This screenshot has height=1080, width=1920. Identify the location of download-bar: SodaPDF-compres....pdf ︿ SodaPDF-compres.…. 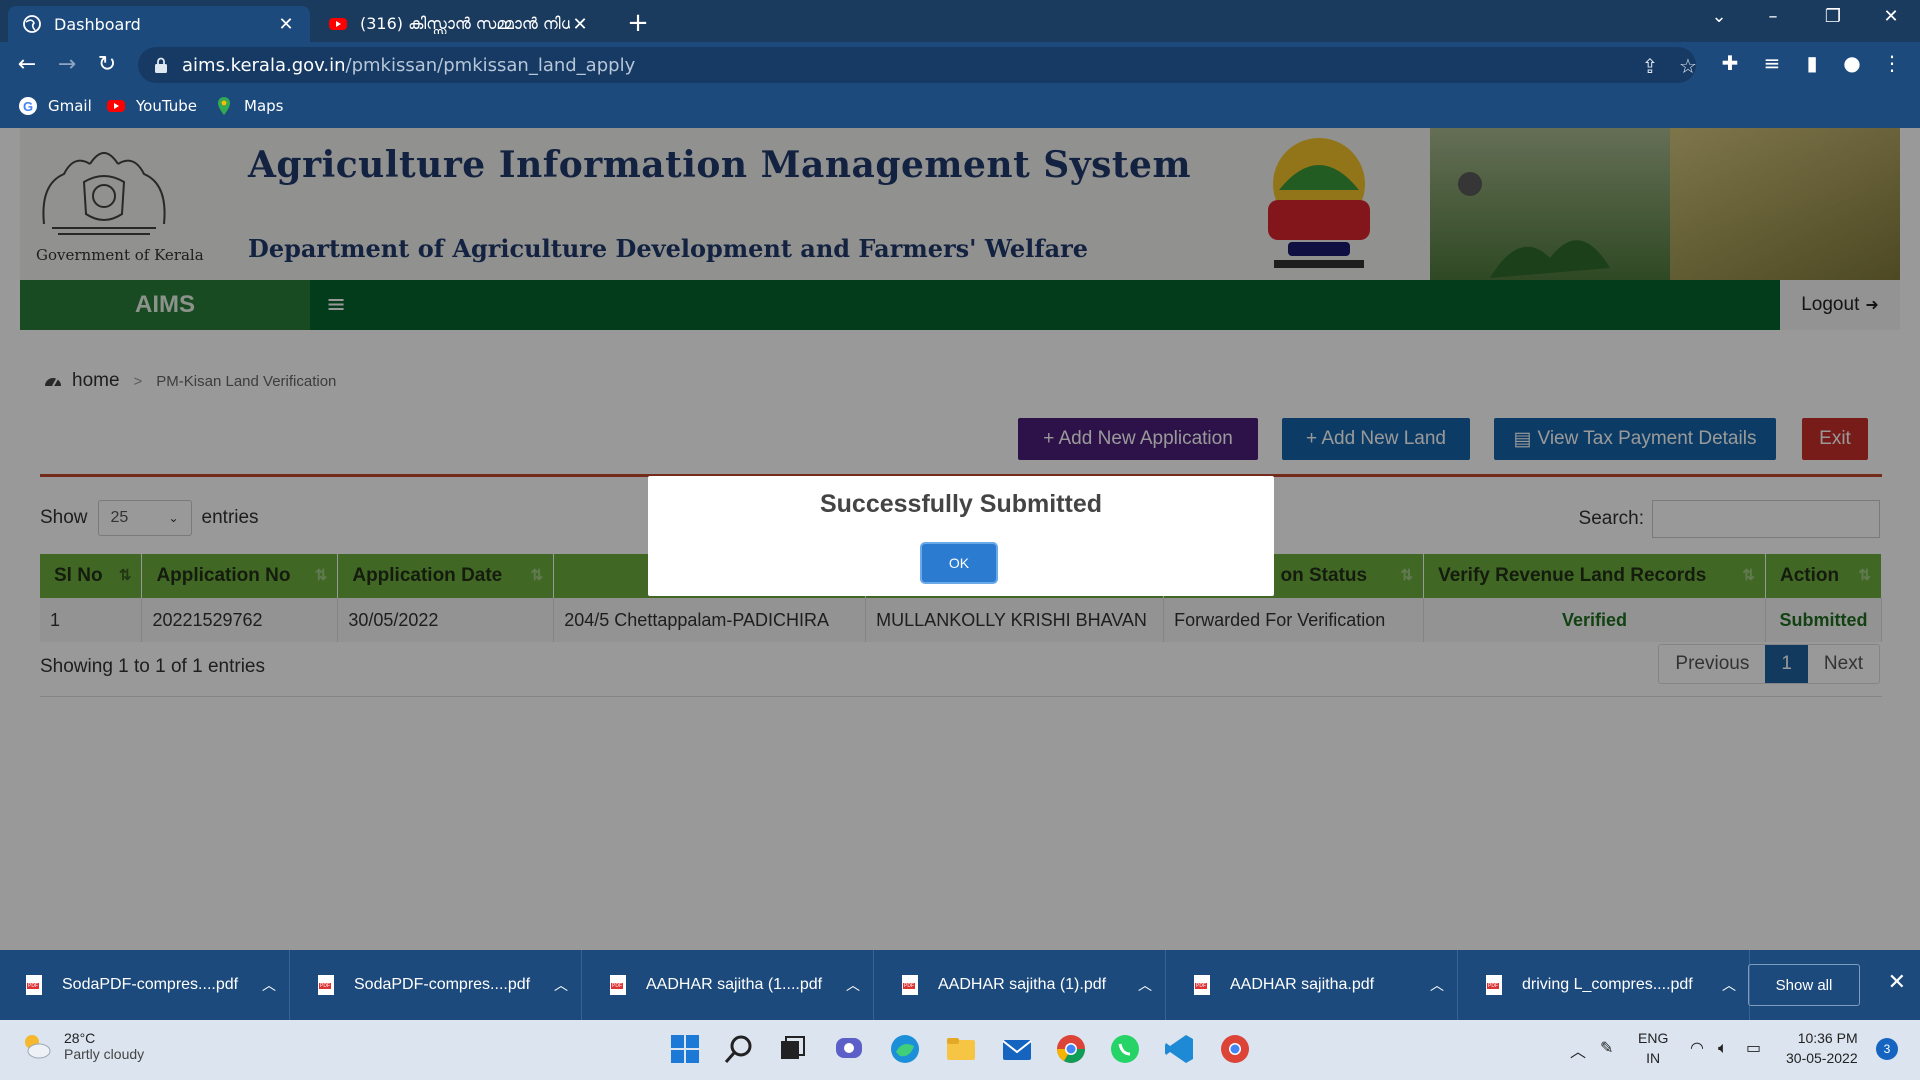
(960, 985).